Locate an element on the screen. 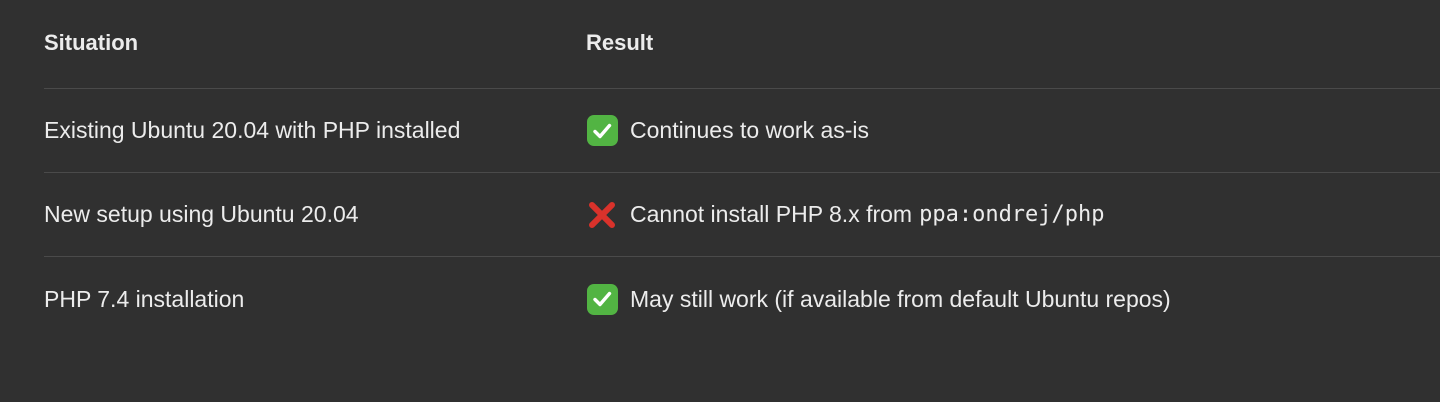 The width and height of the screenshot is (1440, 402). result-text: Cannot install PHP 8.x from is located at coordinates (771, 214).